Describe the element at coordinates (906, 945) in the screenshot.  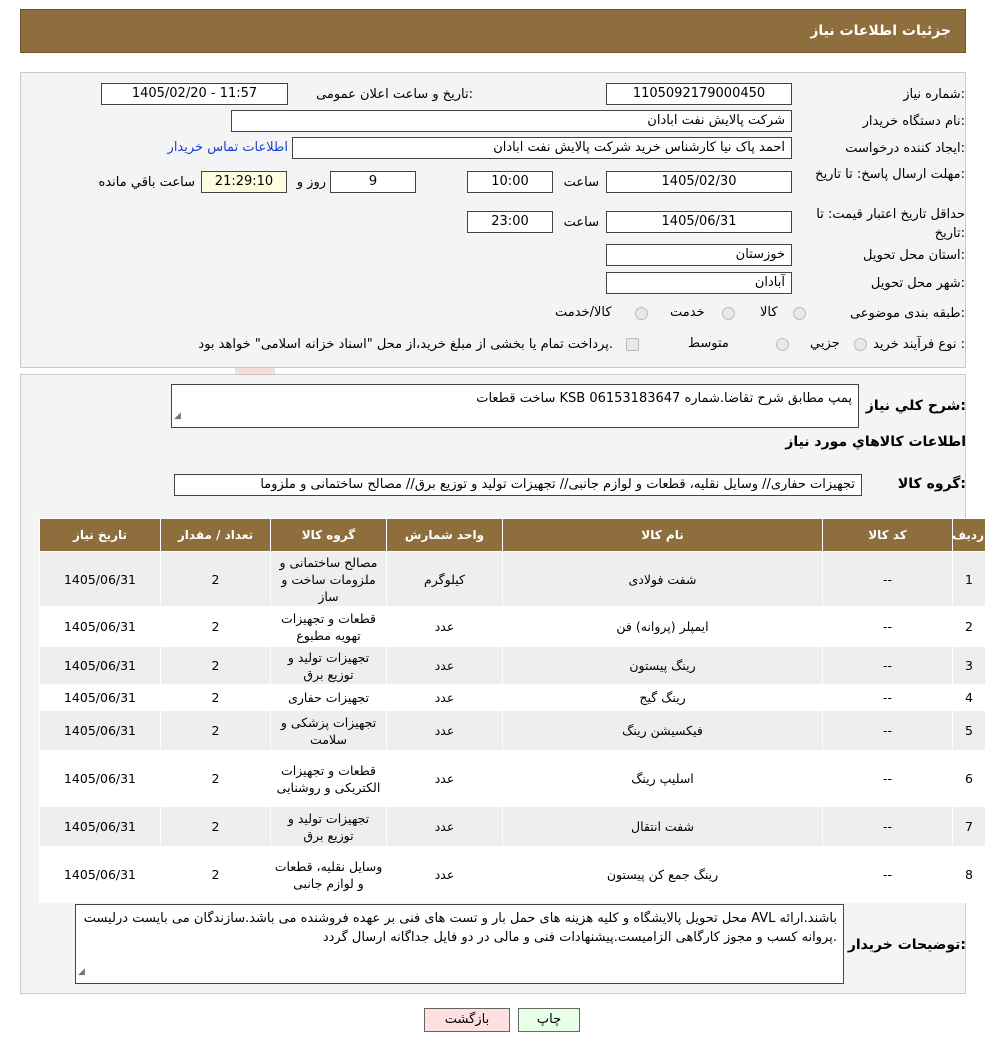
I see `buyer-notes-label: توضیحات خریدار:` at that location.